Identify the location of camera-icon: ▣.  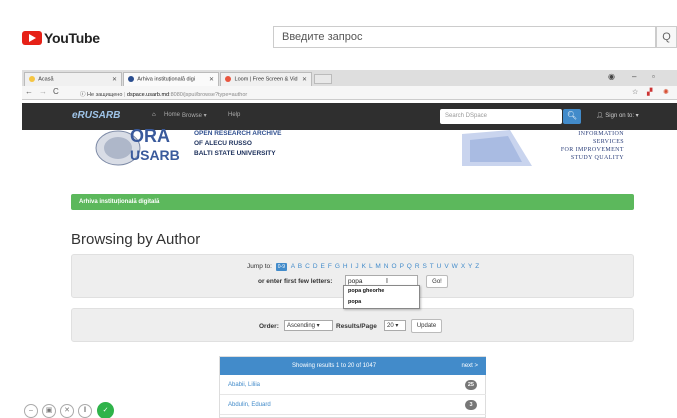
(49, 411).